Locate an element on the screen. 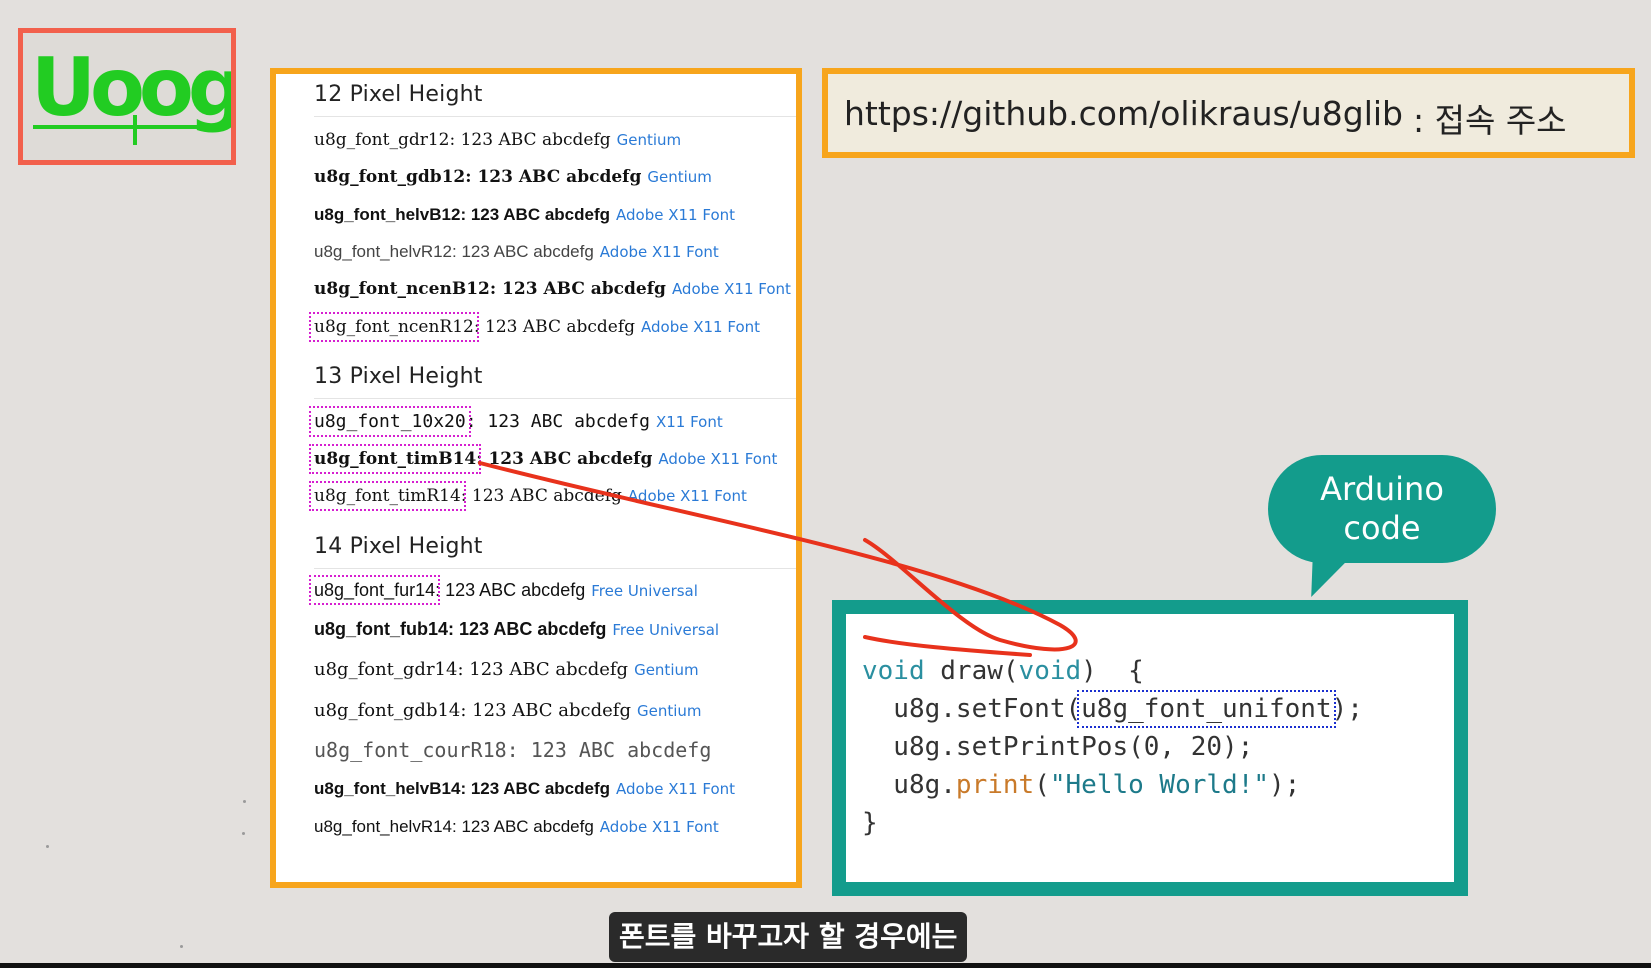  section-title-14px: 14 Pixel Height is located at coordinates (398, 546).